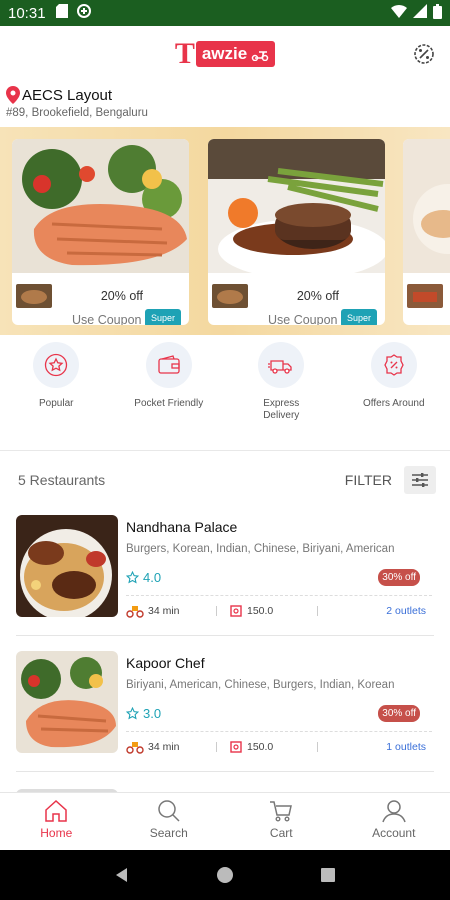 Image resolution: width=450 pixels, height=900 pixels. Describe the element at coordinates (406, 747) in the screenshot. I see `outlets-link: 1 outlets` at that location.